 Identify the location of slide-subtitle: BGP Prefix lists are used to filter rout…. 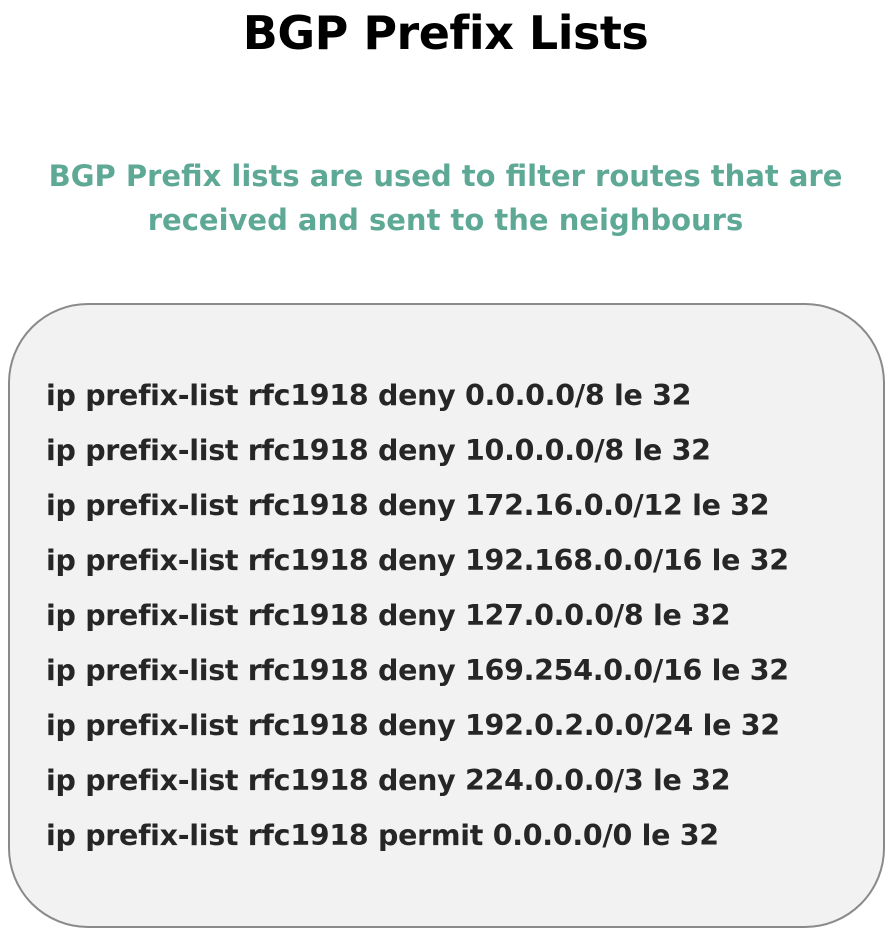
(445, 198).